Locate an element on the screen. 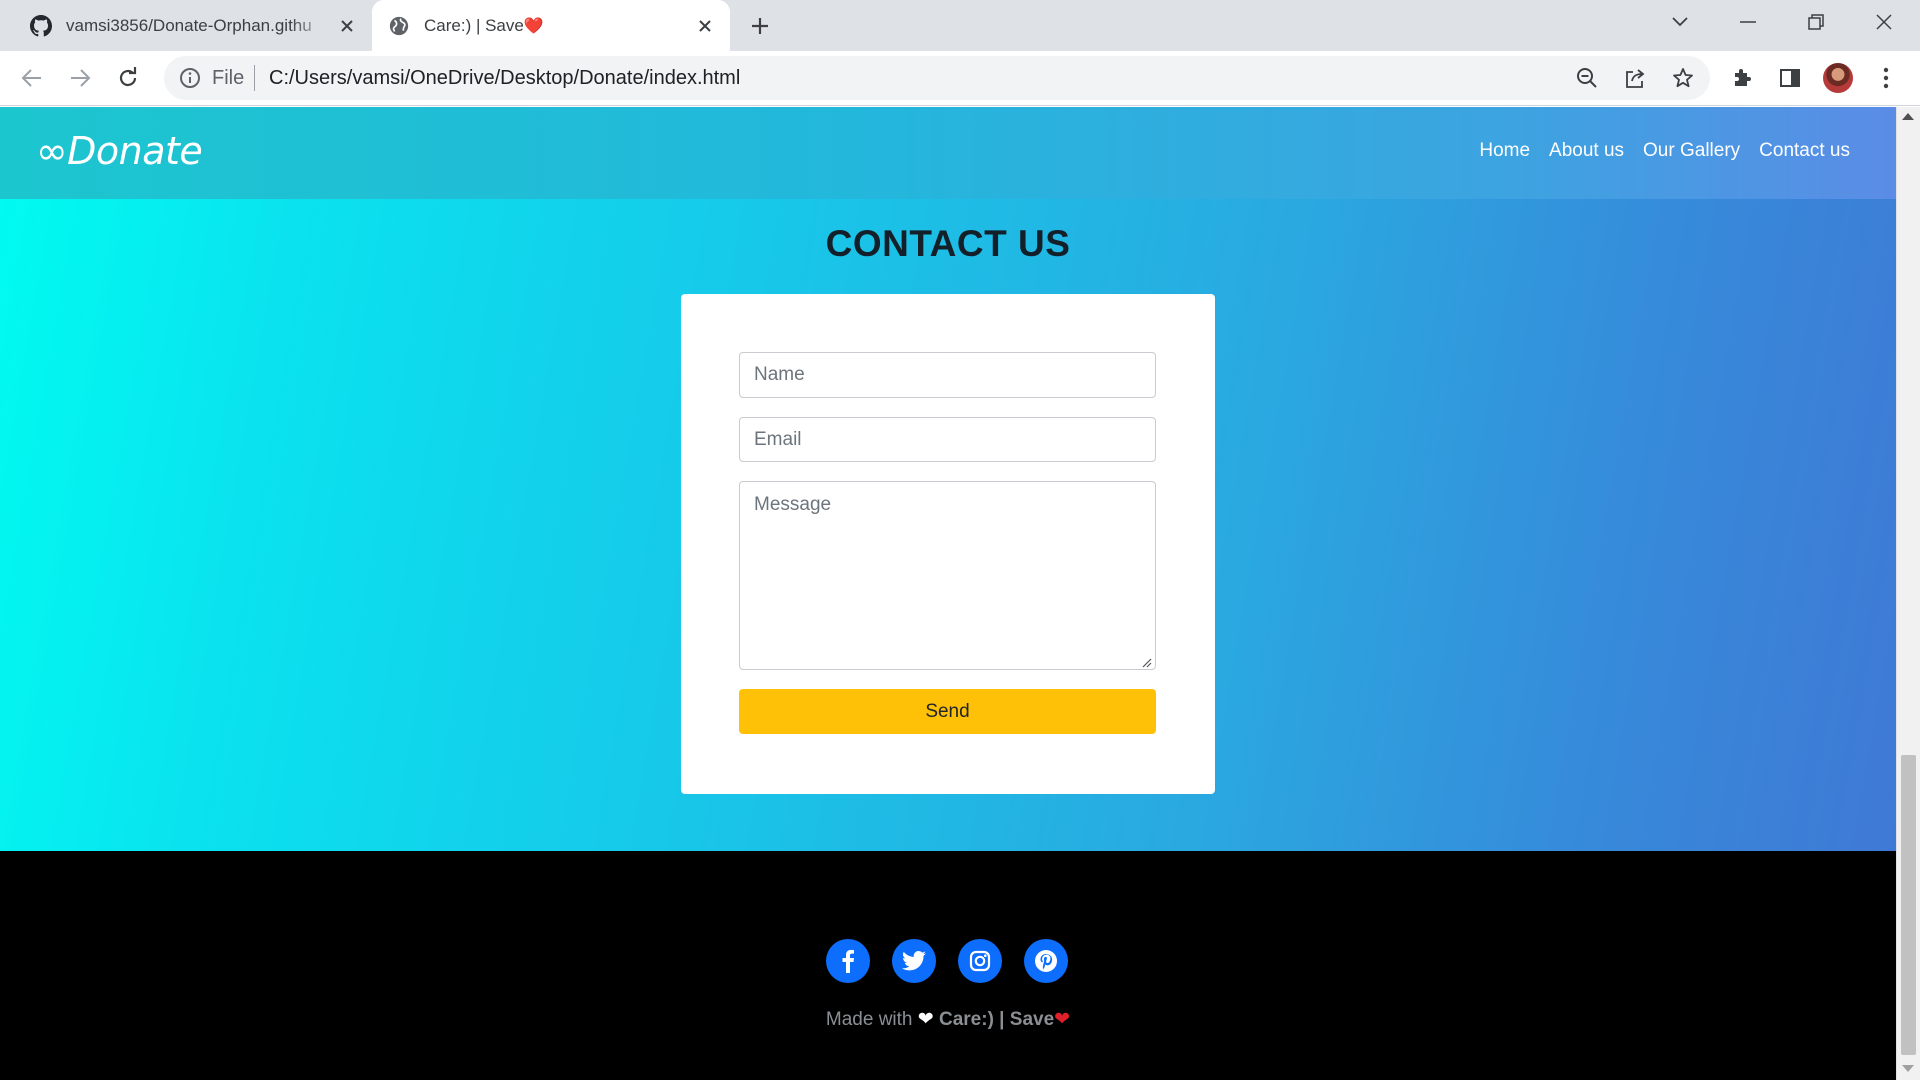  profile-avatar is located at coordinates (1838, 78).